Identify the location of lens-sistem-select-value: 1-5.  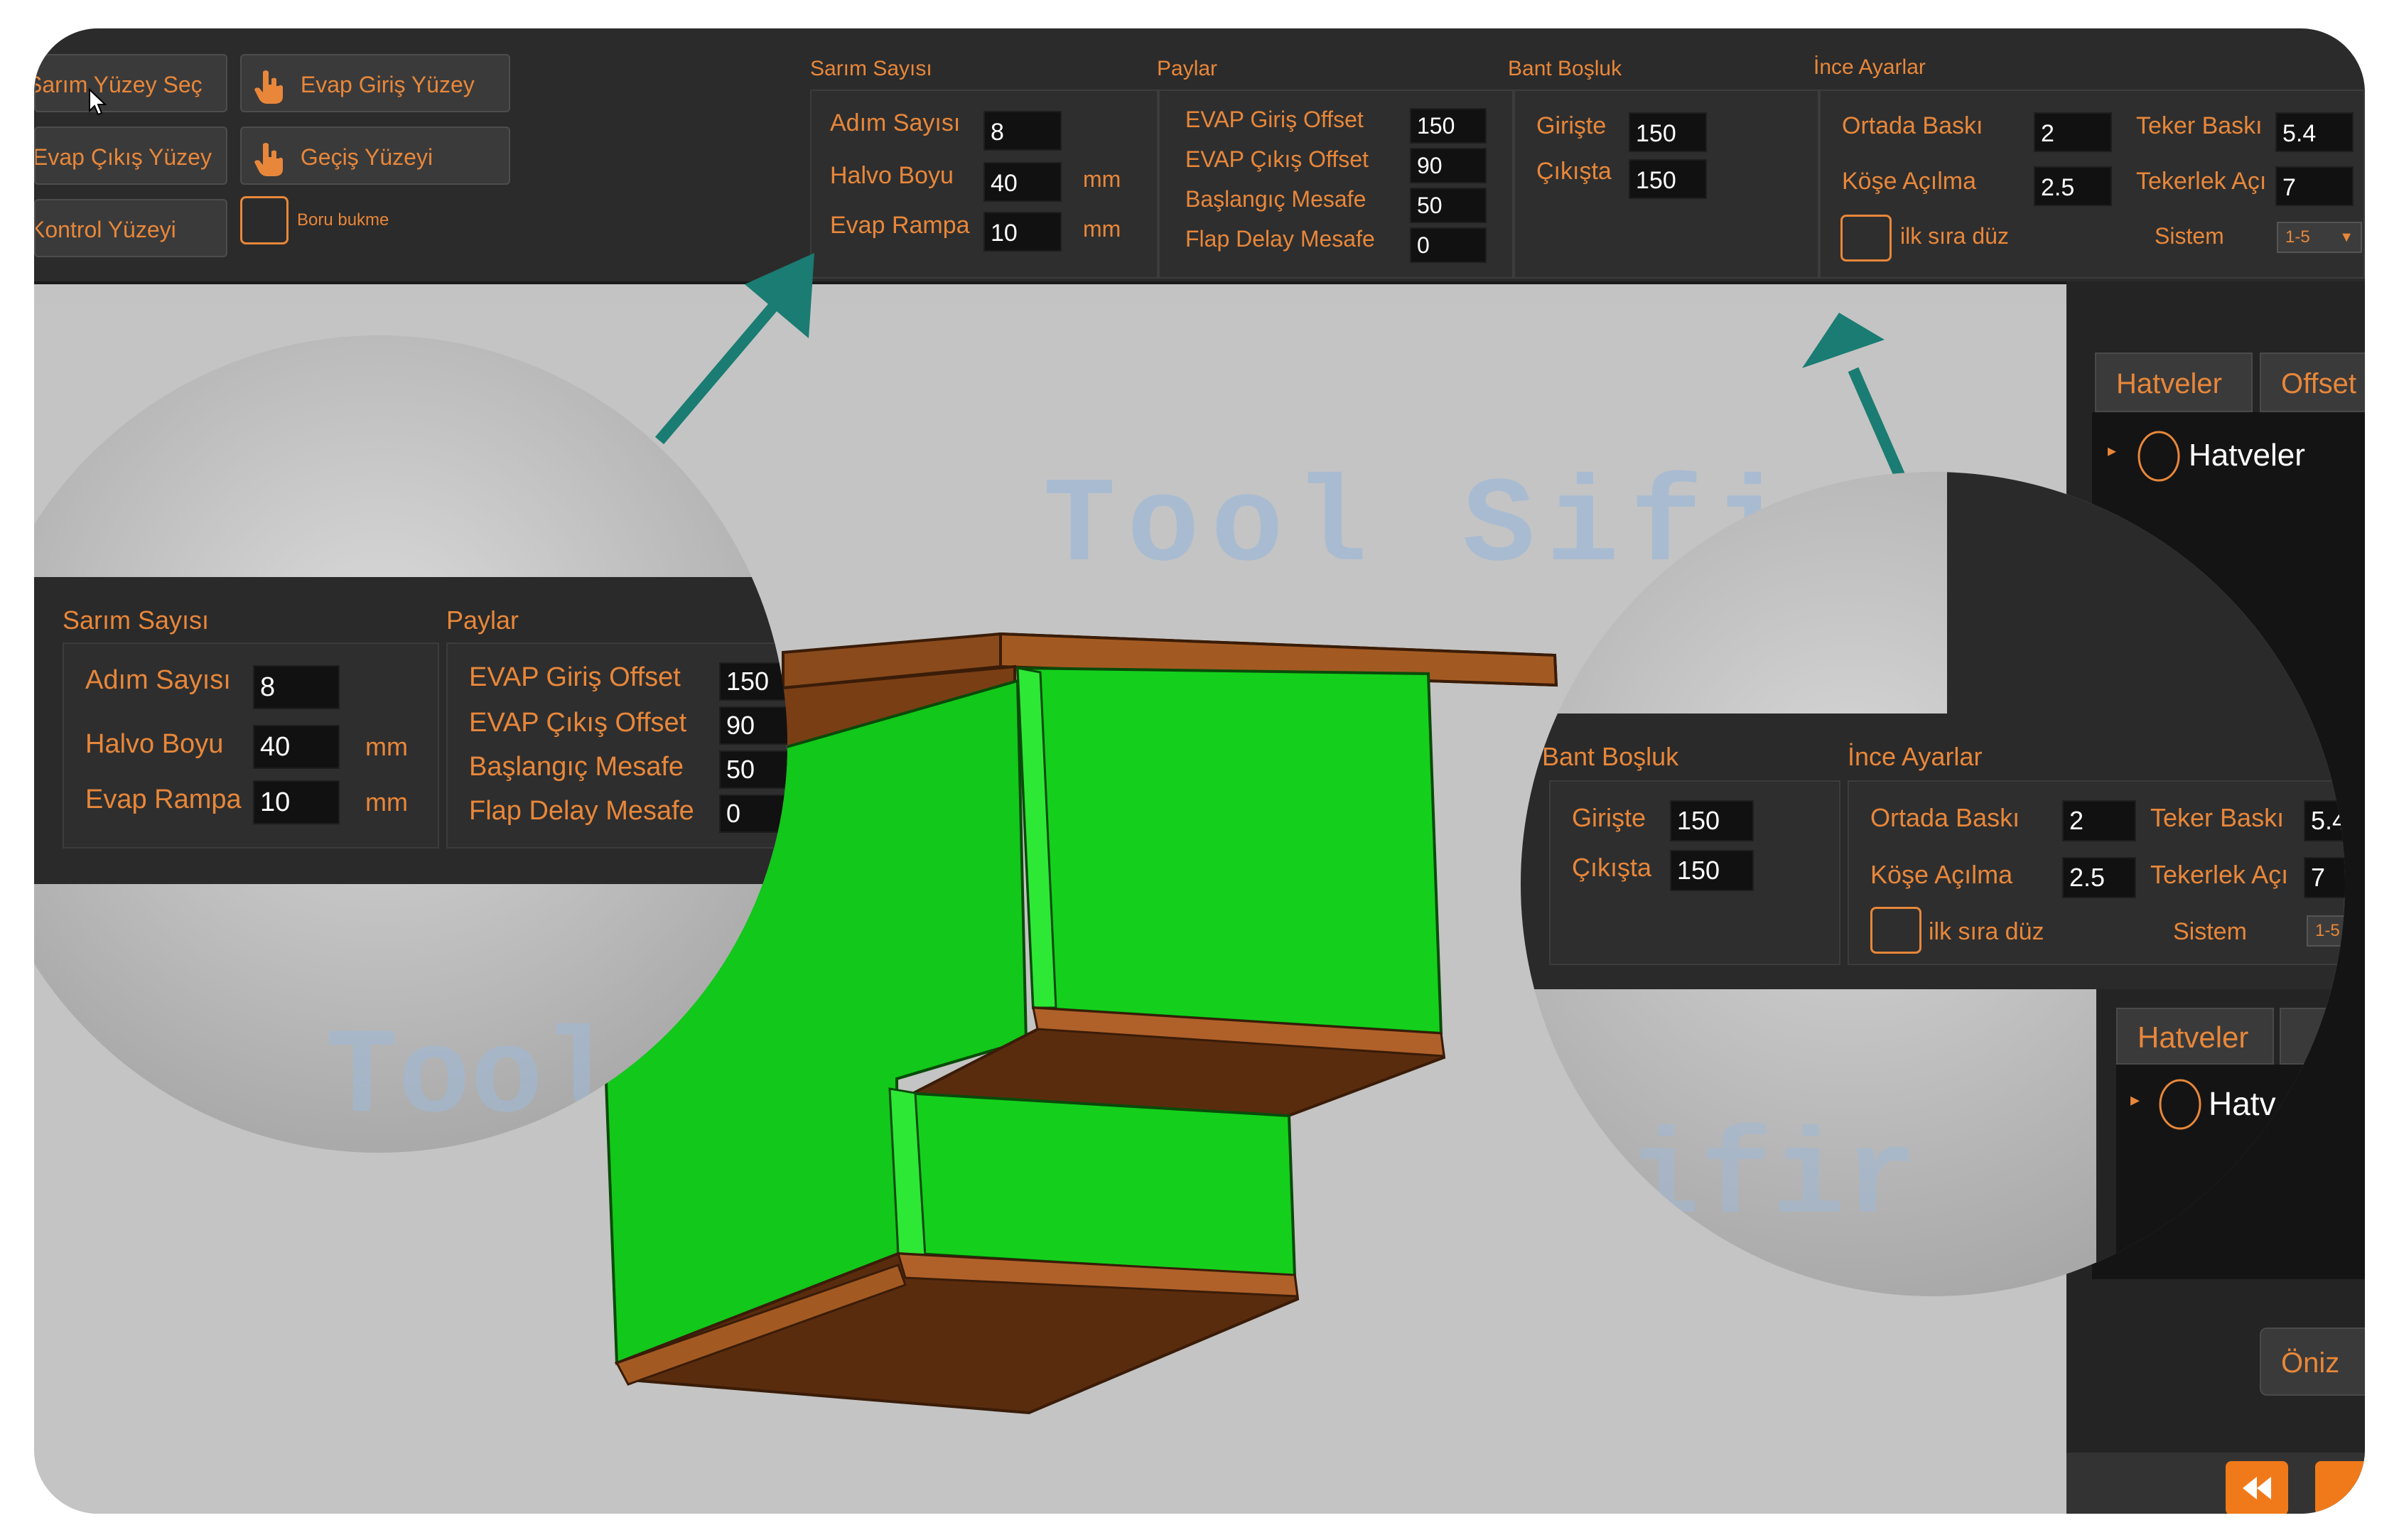
(2327, 931).